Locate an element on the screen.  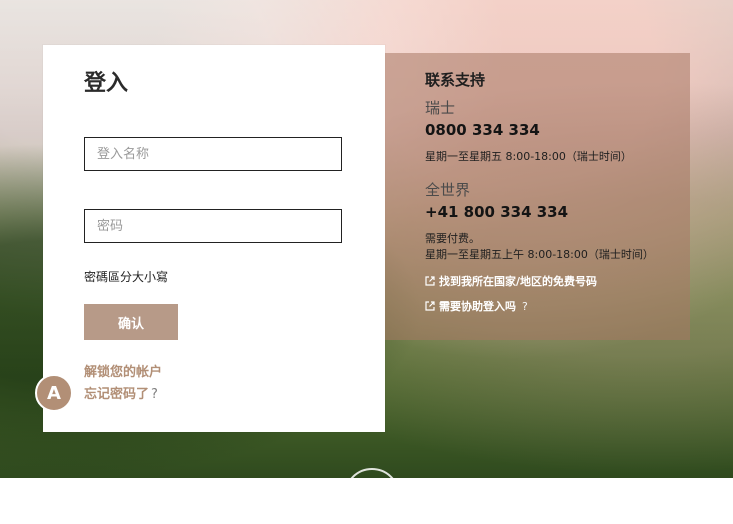
phone-switzerland: 0800 334 334 is located at coordinates (482, 130).